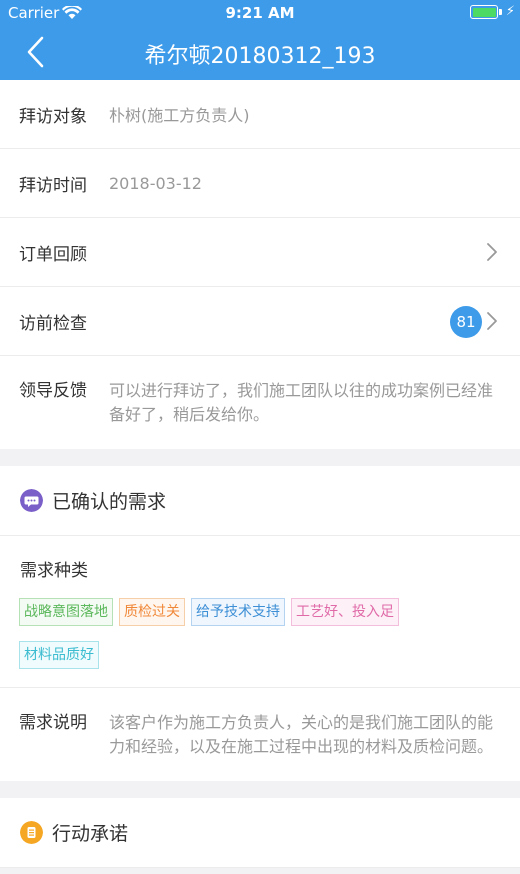  I want to click on requirement-tag: 质检过关, so click(152, 612).